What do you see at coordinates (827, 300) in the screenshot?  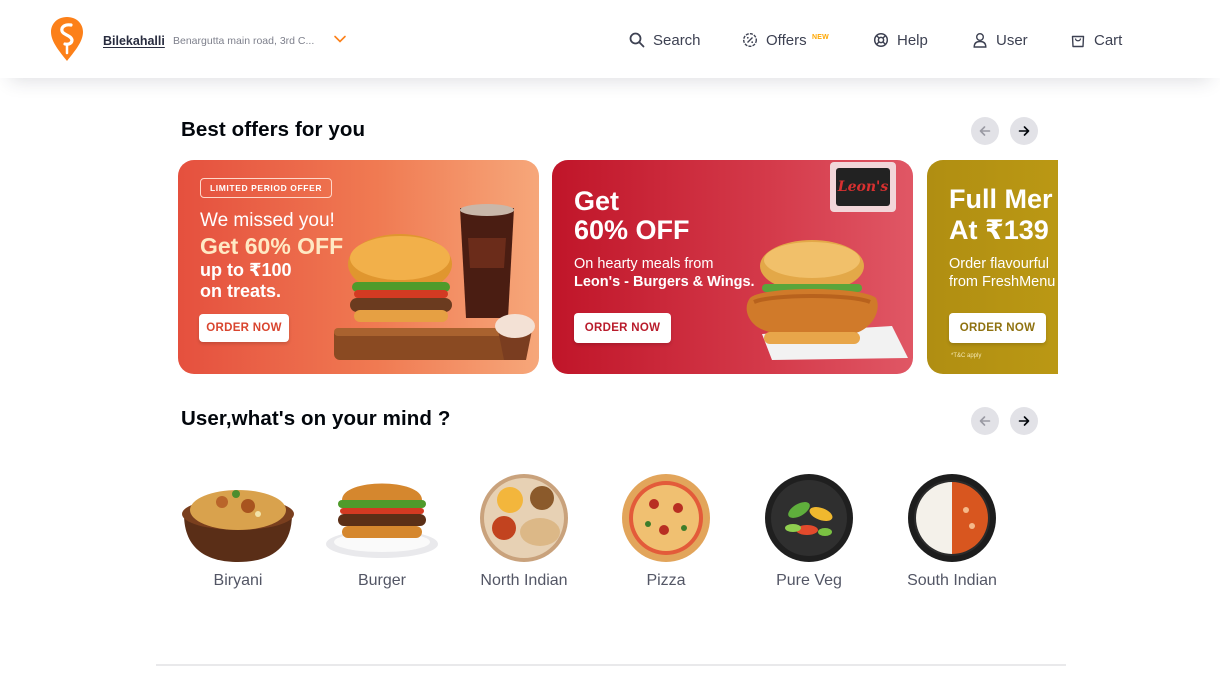 I see `fried-chicken-burger-illustration` at bounding box center [827, 300].